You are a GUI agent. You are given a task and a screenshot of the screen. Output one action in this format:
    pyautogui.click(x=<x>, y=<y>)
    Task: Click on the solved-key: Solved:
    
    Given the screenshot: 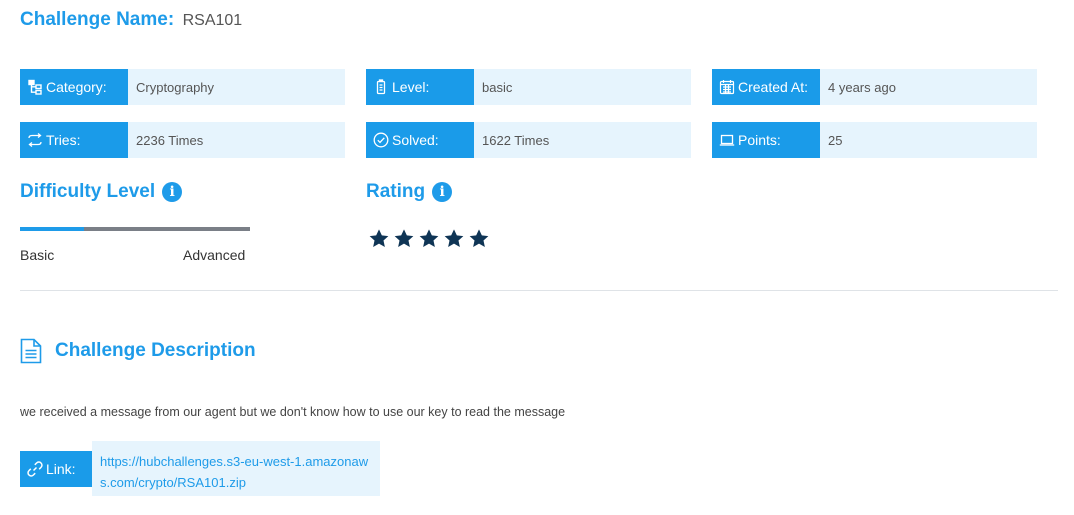 What is the action you would take?
    pyautogui.click(x=420, y=140)
    